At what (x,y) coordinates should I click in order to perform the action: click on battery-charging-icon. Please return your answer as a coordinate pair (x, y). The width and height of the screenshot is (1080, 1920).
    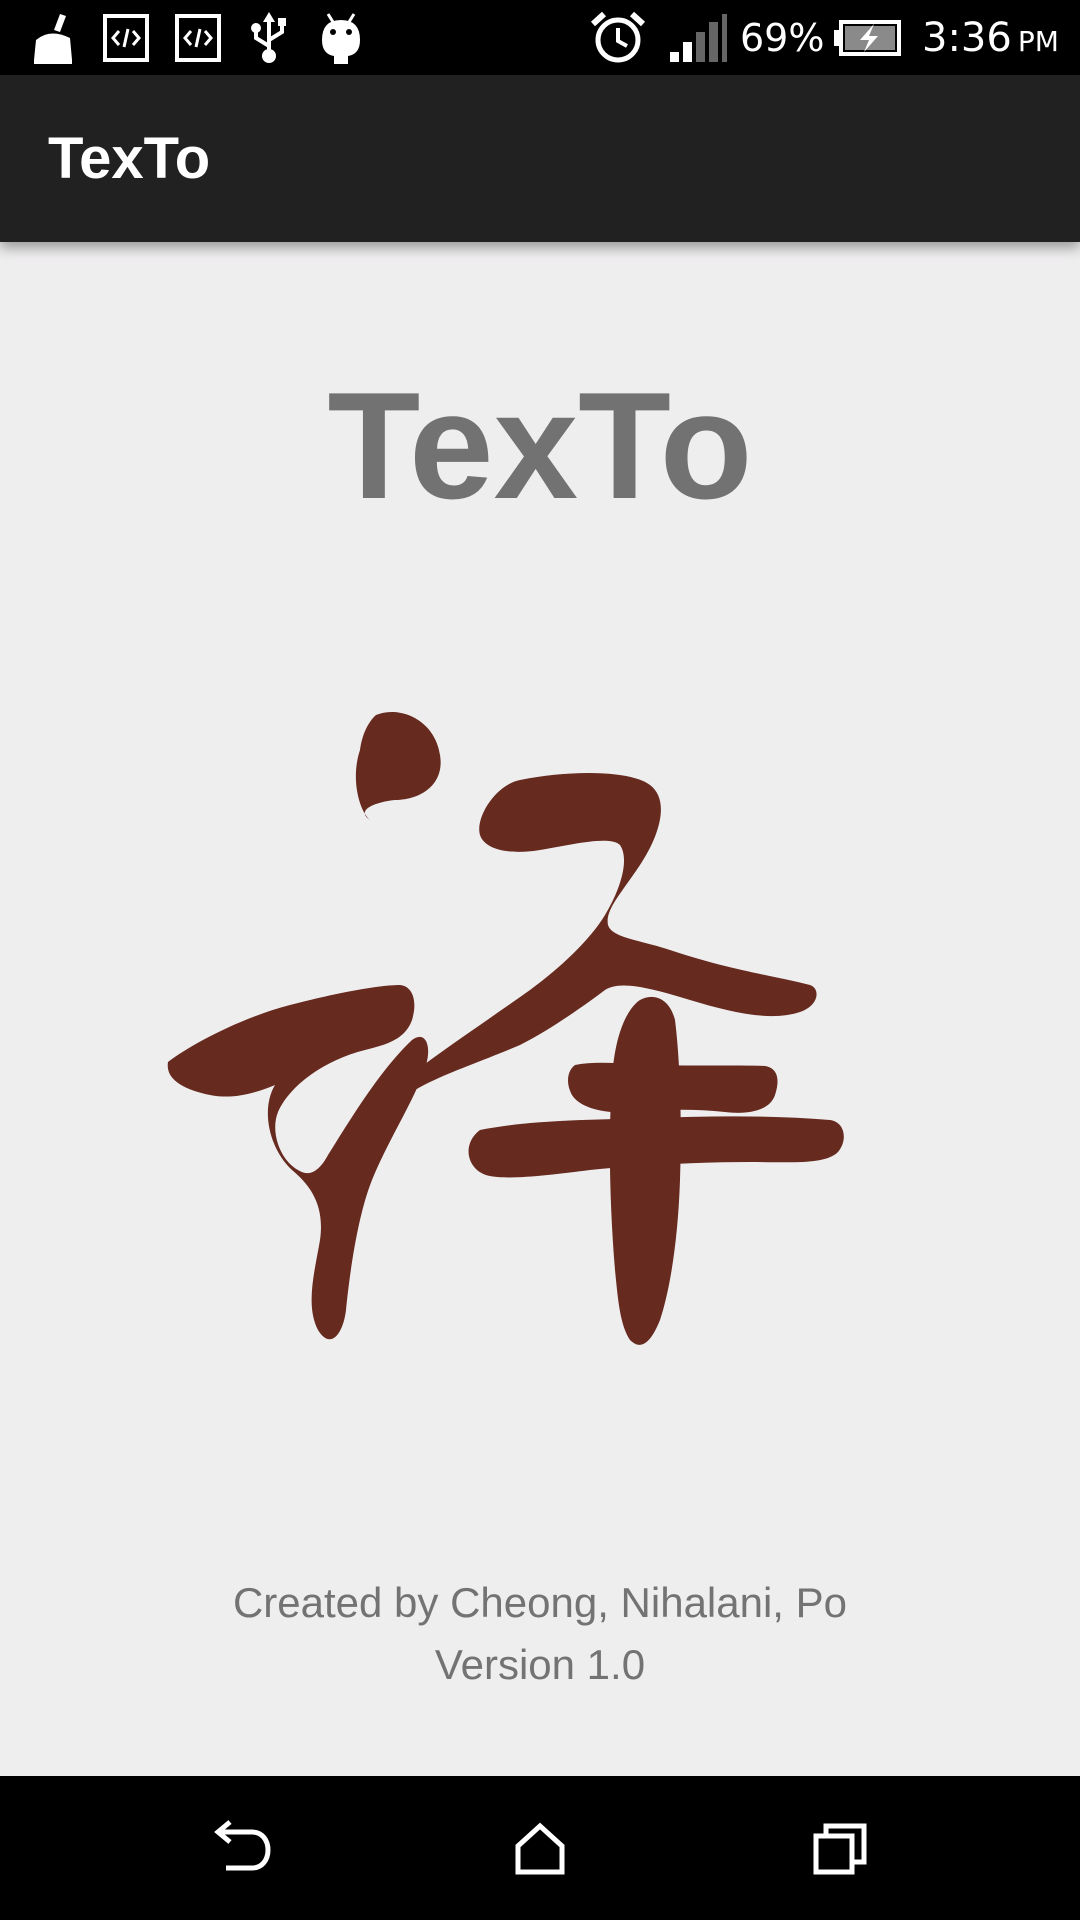
    Looking at the image, I should click on (867, 38).